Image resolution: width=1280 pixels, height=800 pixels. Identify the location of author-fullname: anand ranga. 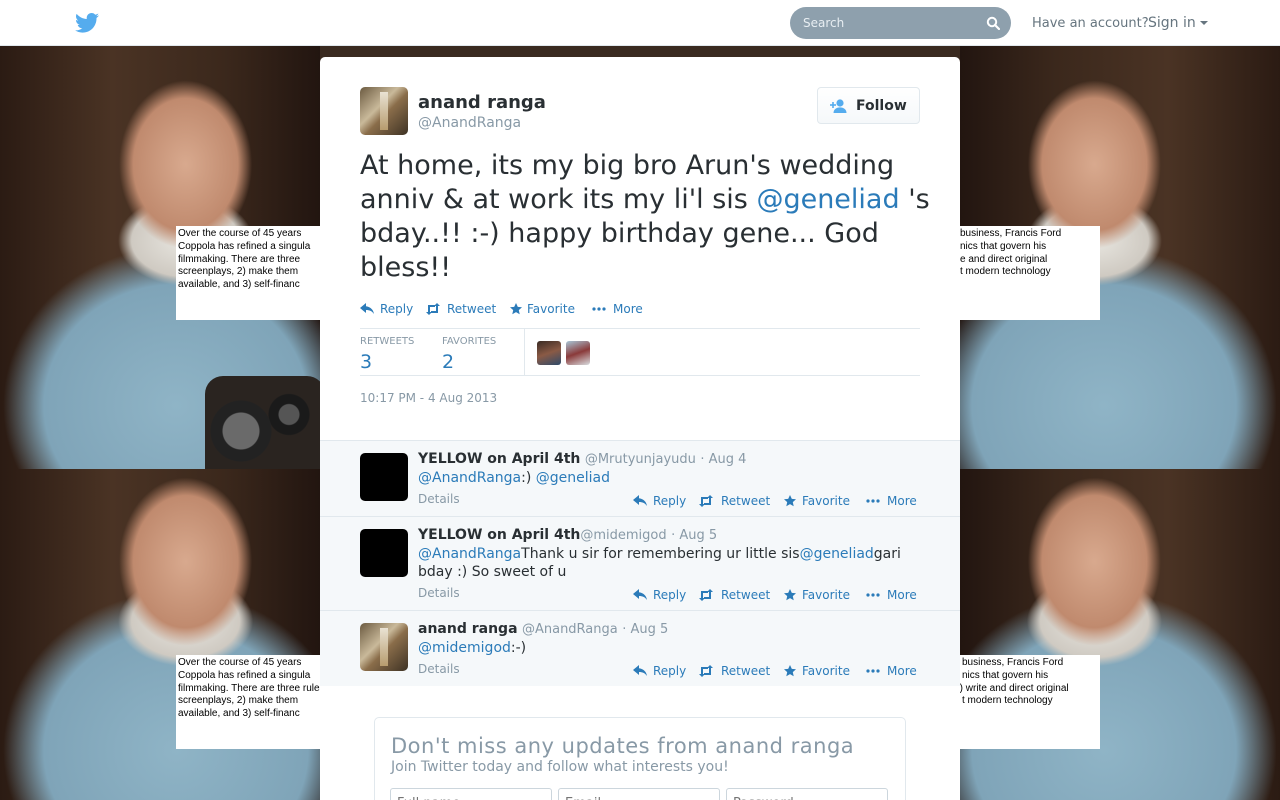
(482, 102).